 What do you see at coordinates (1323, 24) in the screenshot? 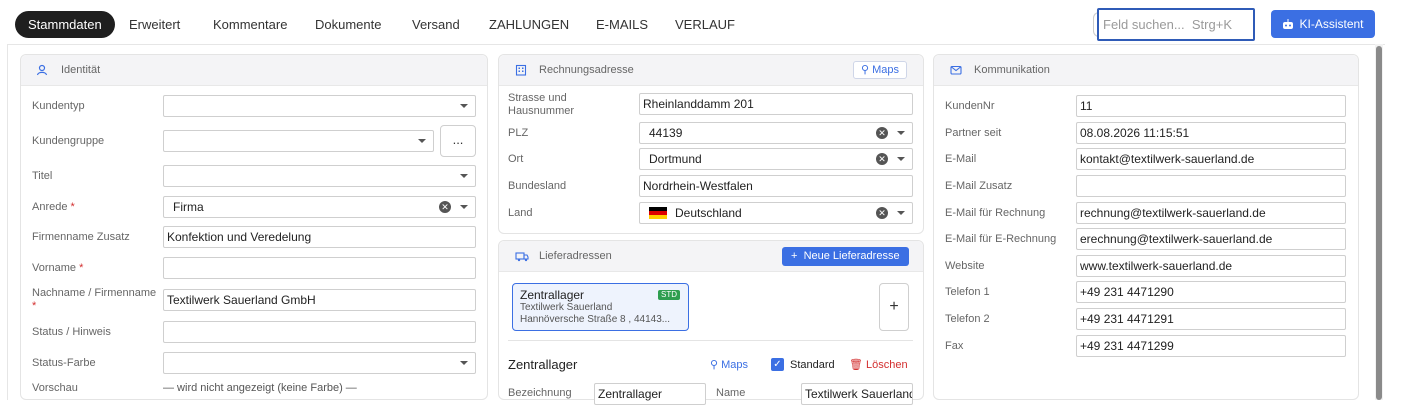
I see `ki-assistent-button: KI-Assistent` at bounding box center [1323, 24].